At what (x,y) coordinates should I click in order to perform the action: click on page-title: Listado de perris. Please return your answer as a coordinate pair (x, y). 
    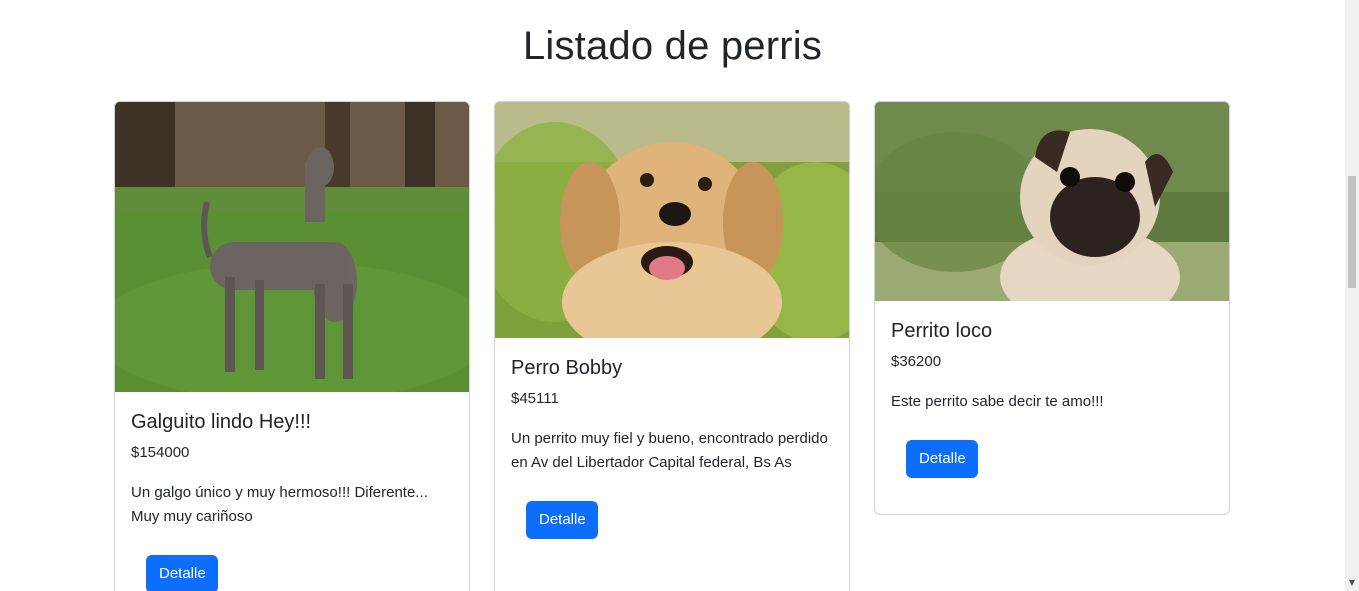
    Looking at the image, I should click on (672, 46).